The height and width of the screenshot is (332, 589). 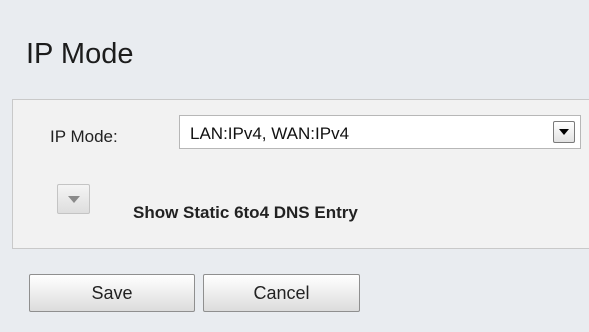 What do you see at coordinates (380, 132) in the screenshot?
I see `ip-mode-select: LAN:IPv4, WAN:IPv4` at bounding box center [380, 132].